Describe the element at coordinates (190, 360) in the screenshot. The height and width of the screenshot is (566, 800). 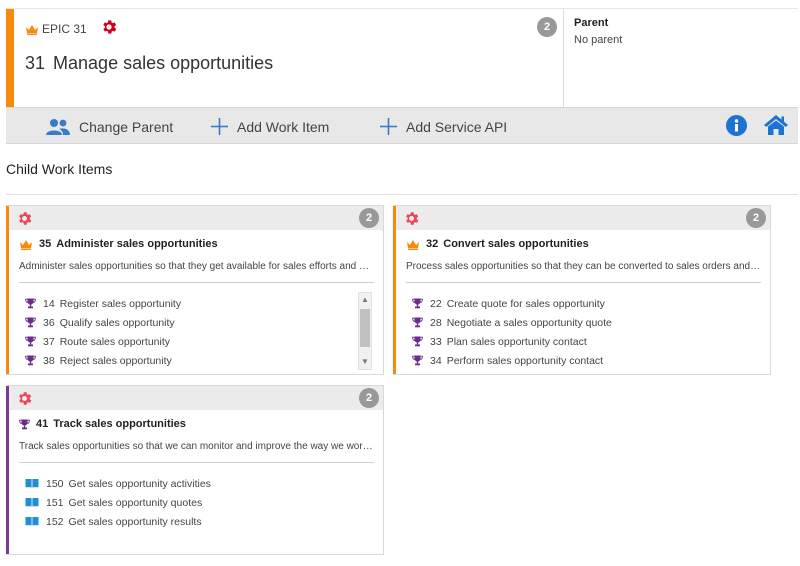
I see `list-item: 38 Reject sales opportunity` at that location.